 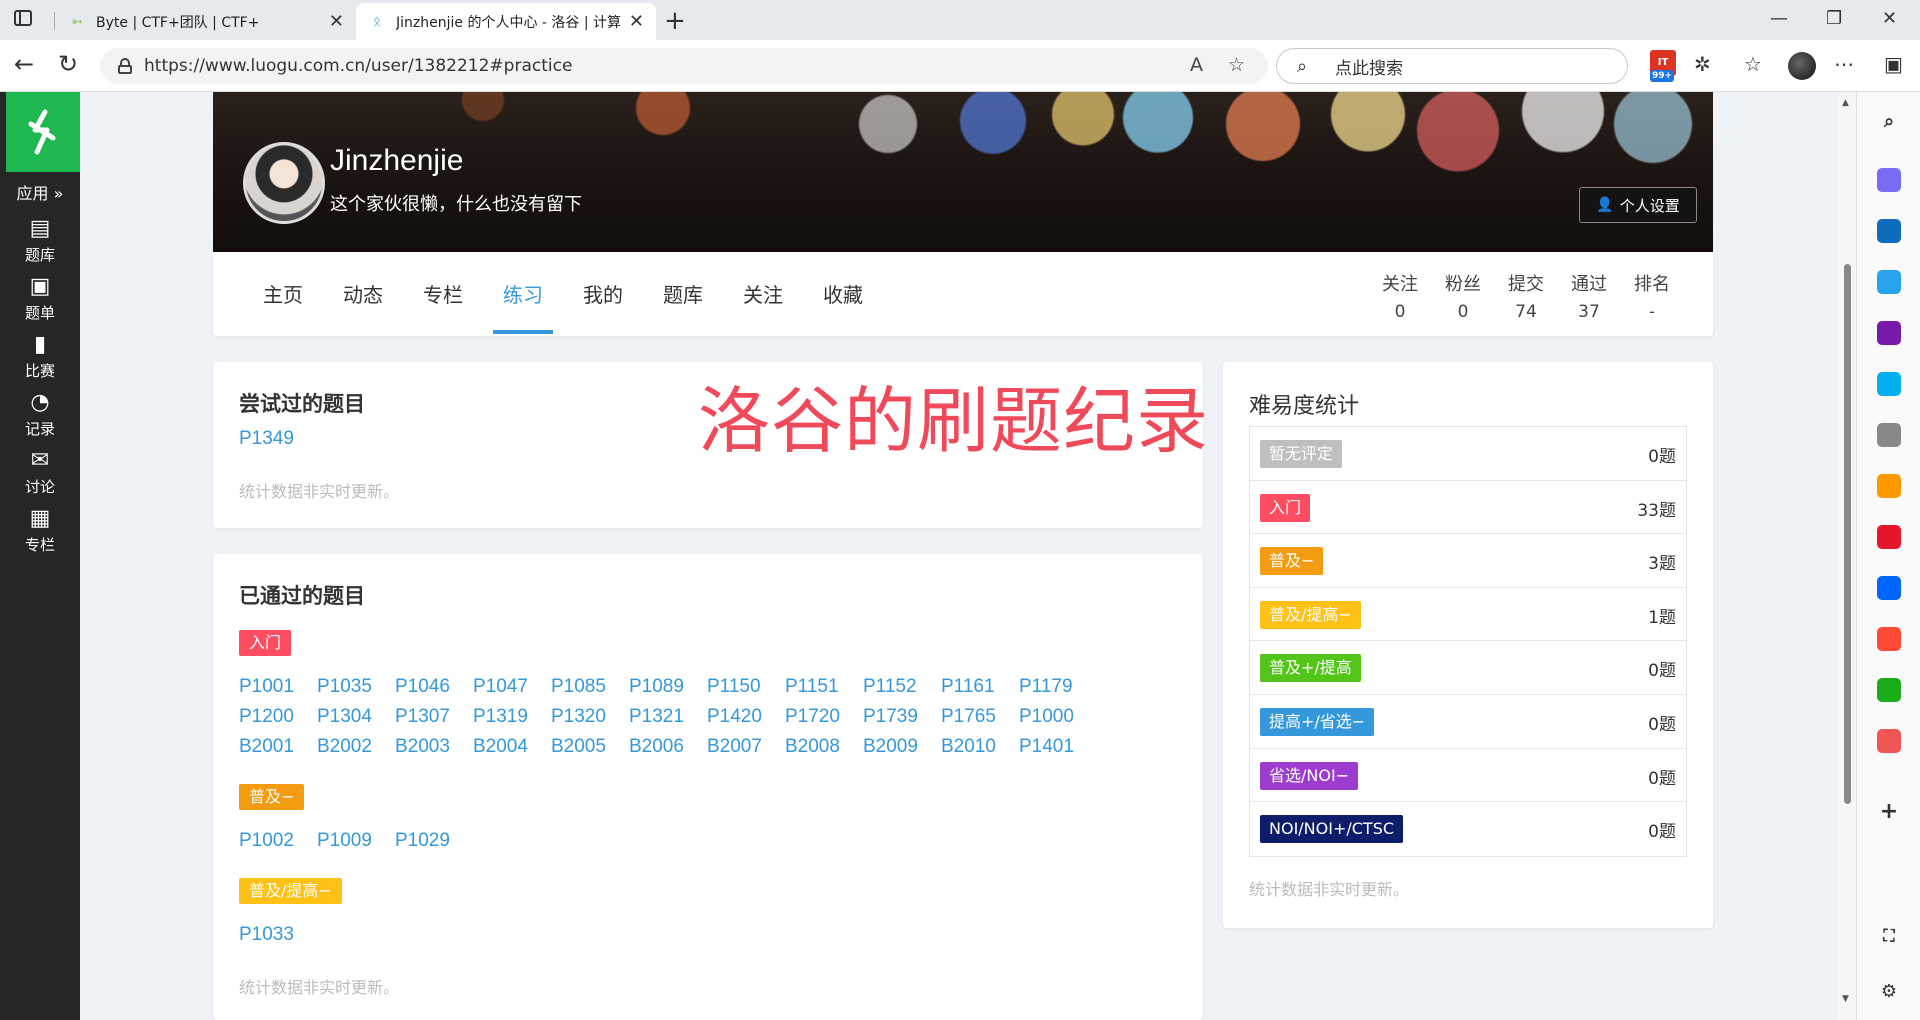 What do you see at coordinates (590, 687) in the screenshot?
I see `problem-link: P1085` at bounding box center [590, 687].